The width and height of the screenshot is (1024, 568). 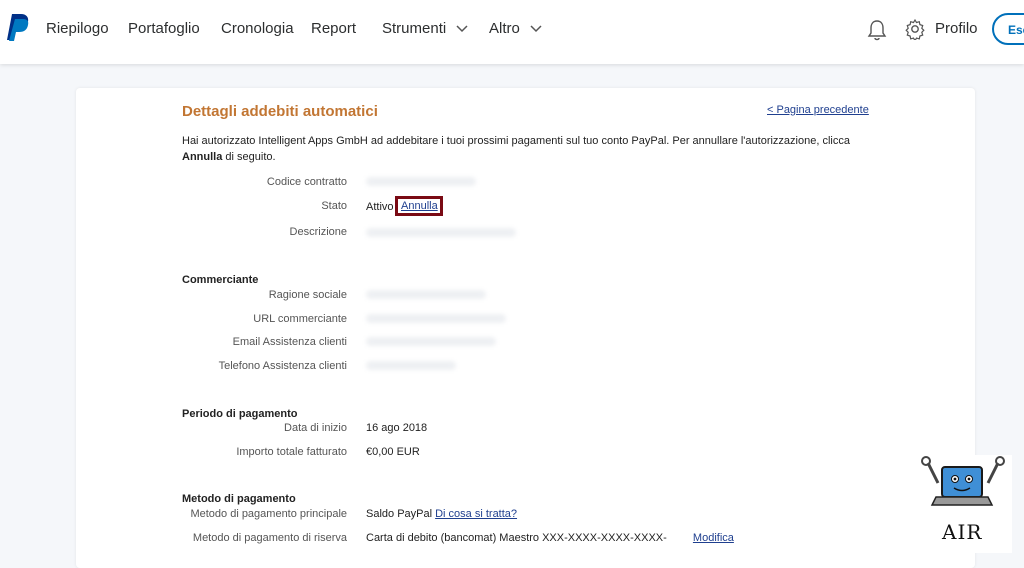 What do you see at coordinates (962, 532) in the screenshot?
I see `air-watermark-text: AIR` at bounding box center [962, 532].